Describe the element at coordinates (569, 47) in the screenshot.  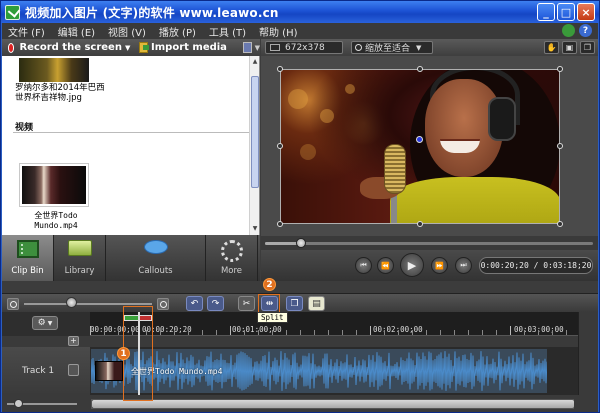
I see `crop-icon: ▣` at that location.